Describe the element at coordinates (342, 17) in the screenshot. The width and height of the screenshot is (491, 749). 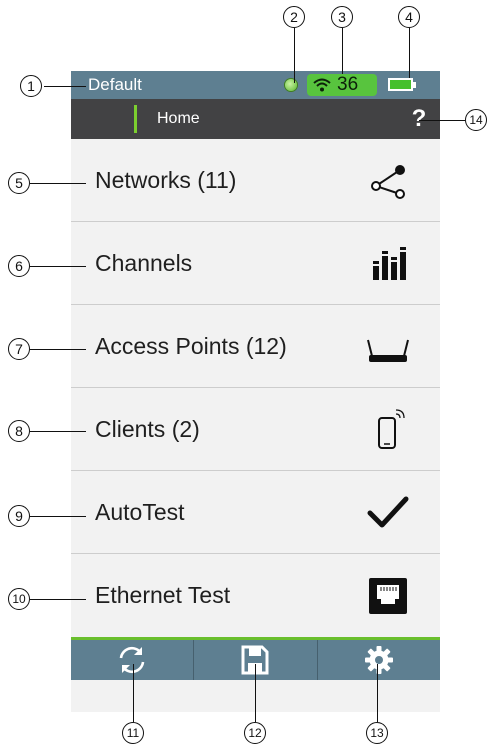
I see `callout-marker: 3` at that location.